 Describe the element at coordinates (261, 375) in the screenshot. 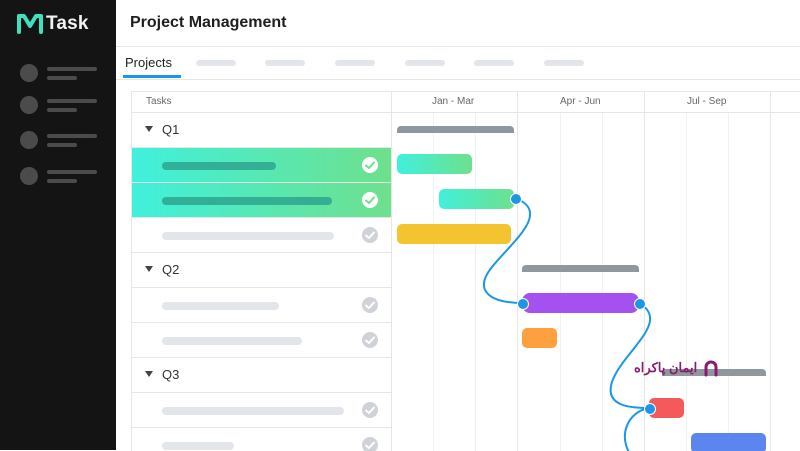

I see `group-row: Q3` at that location.